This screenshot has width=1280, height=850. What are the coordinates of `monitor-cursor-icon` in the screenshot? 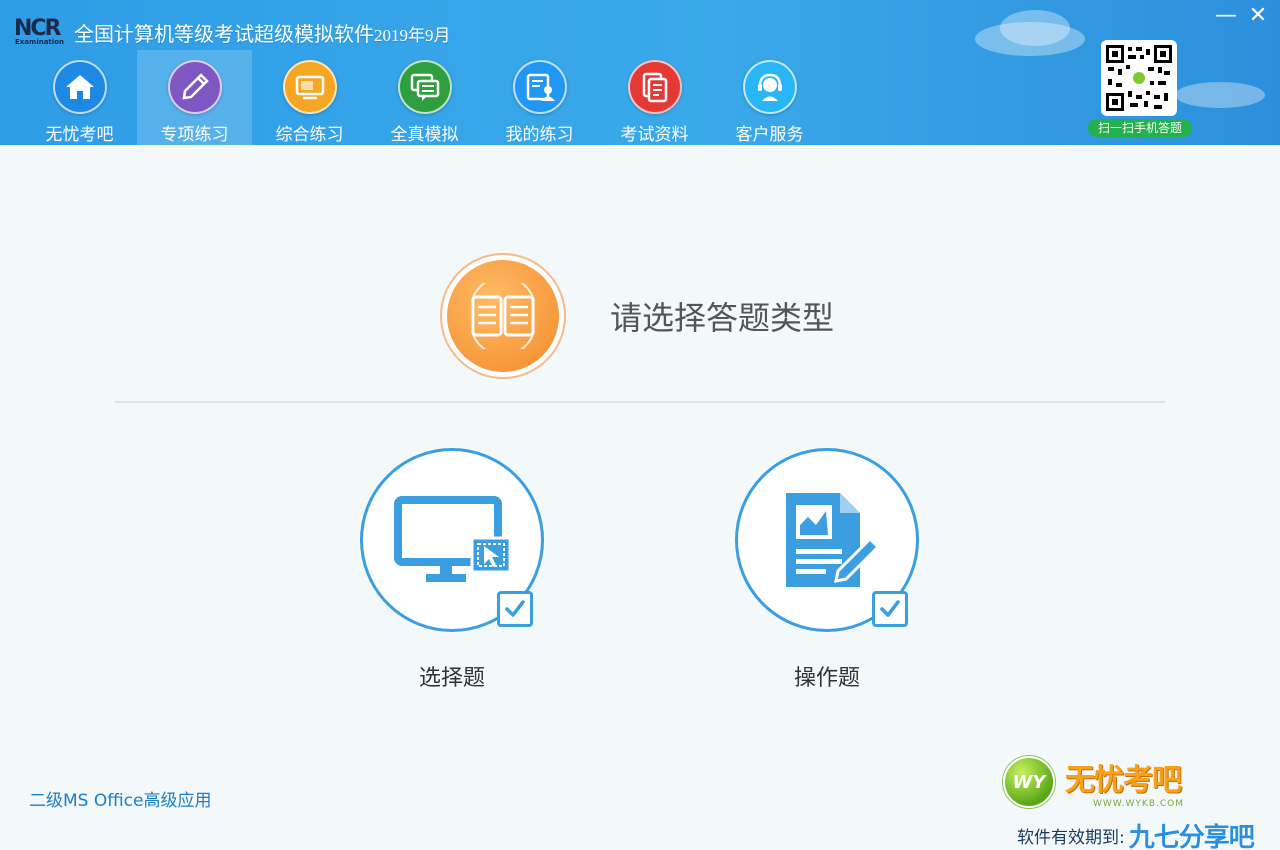 It's located at (452, 540).